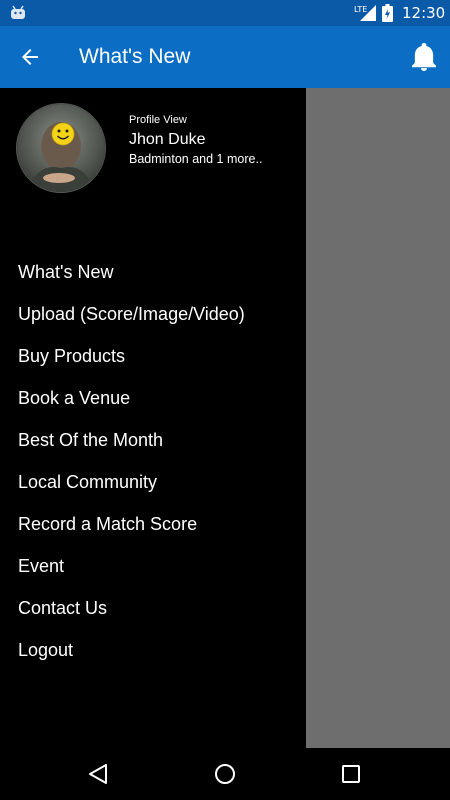 Image resolution: width=450 pixels, height=800 pixels. Describe the element at coordinates (98, 774) in the screenshot. I see `back-triangle-icon` at that location.